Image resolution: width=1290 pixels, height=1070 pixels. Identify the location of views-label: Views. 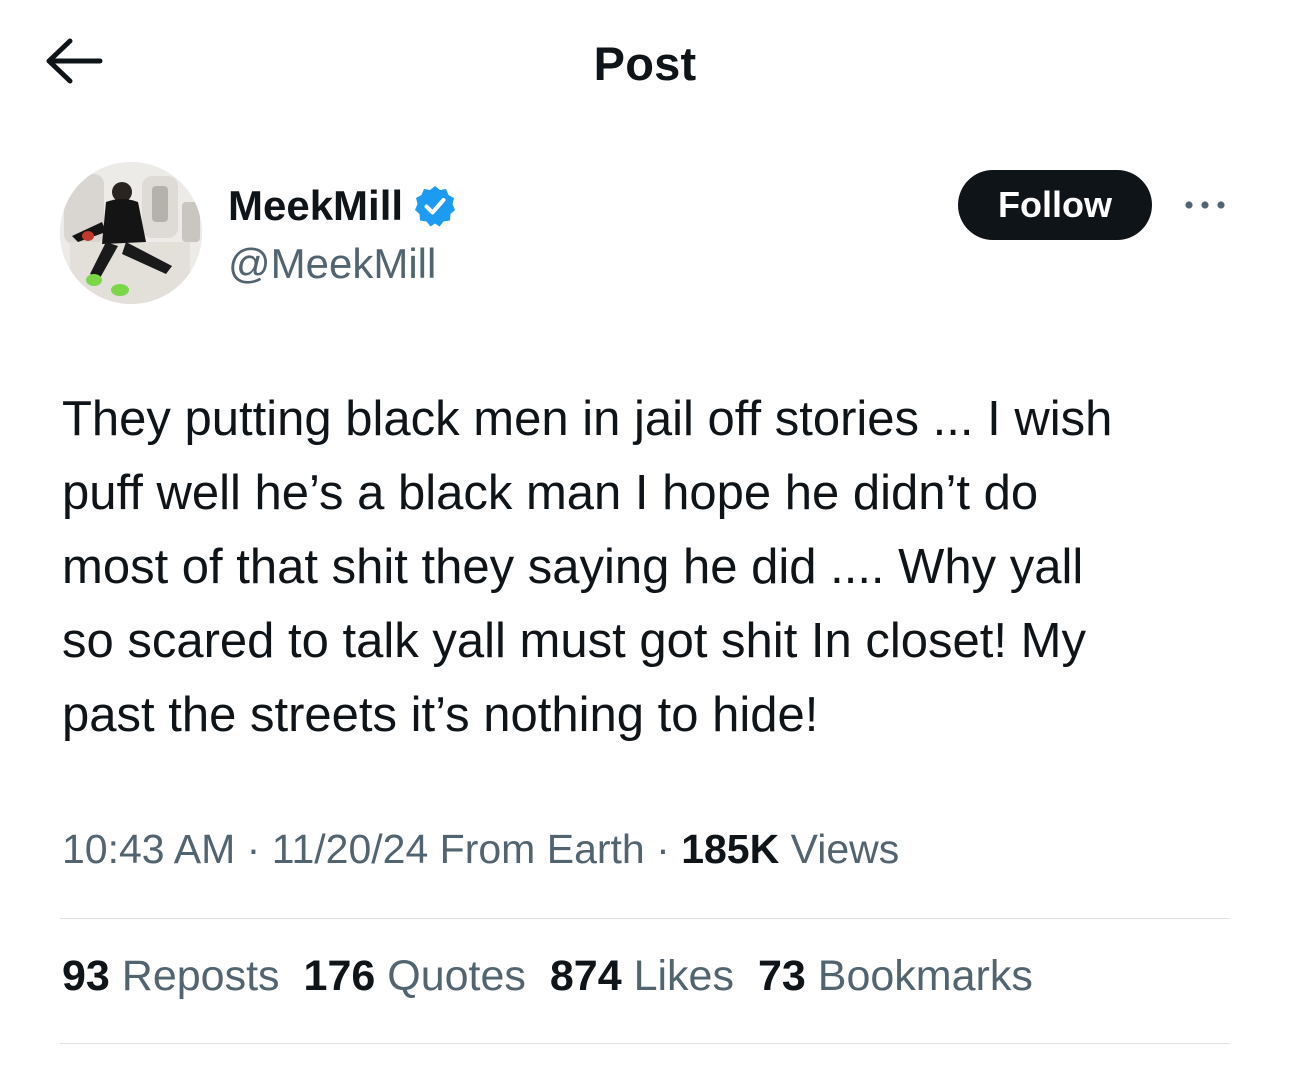
(845, 849).